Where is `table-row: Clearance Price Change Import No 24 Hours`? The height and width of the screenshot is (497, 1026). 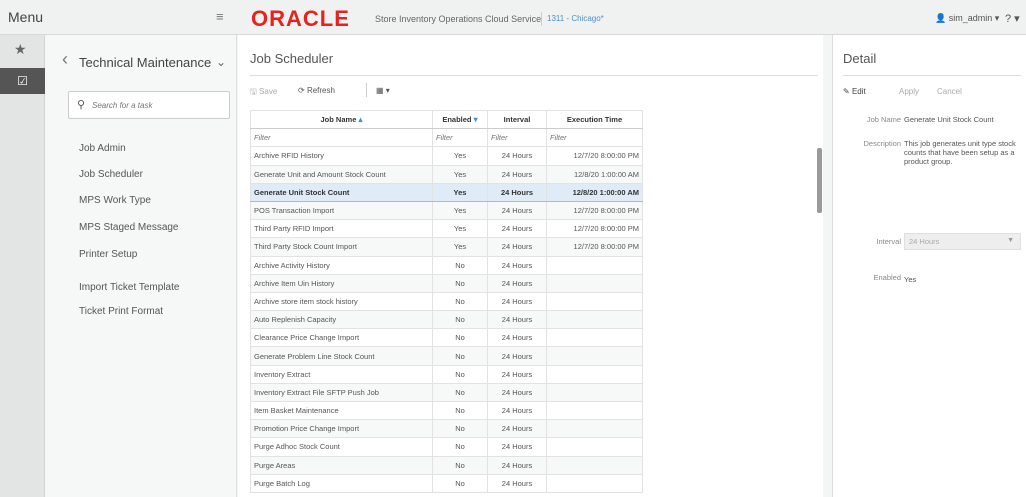
table-row: Clearance Price Change Import No 24 Hours is located at coordinates (446, 338).